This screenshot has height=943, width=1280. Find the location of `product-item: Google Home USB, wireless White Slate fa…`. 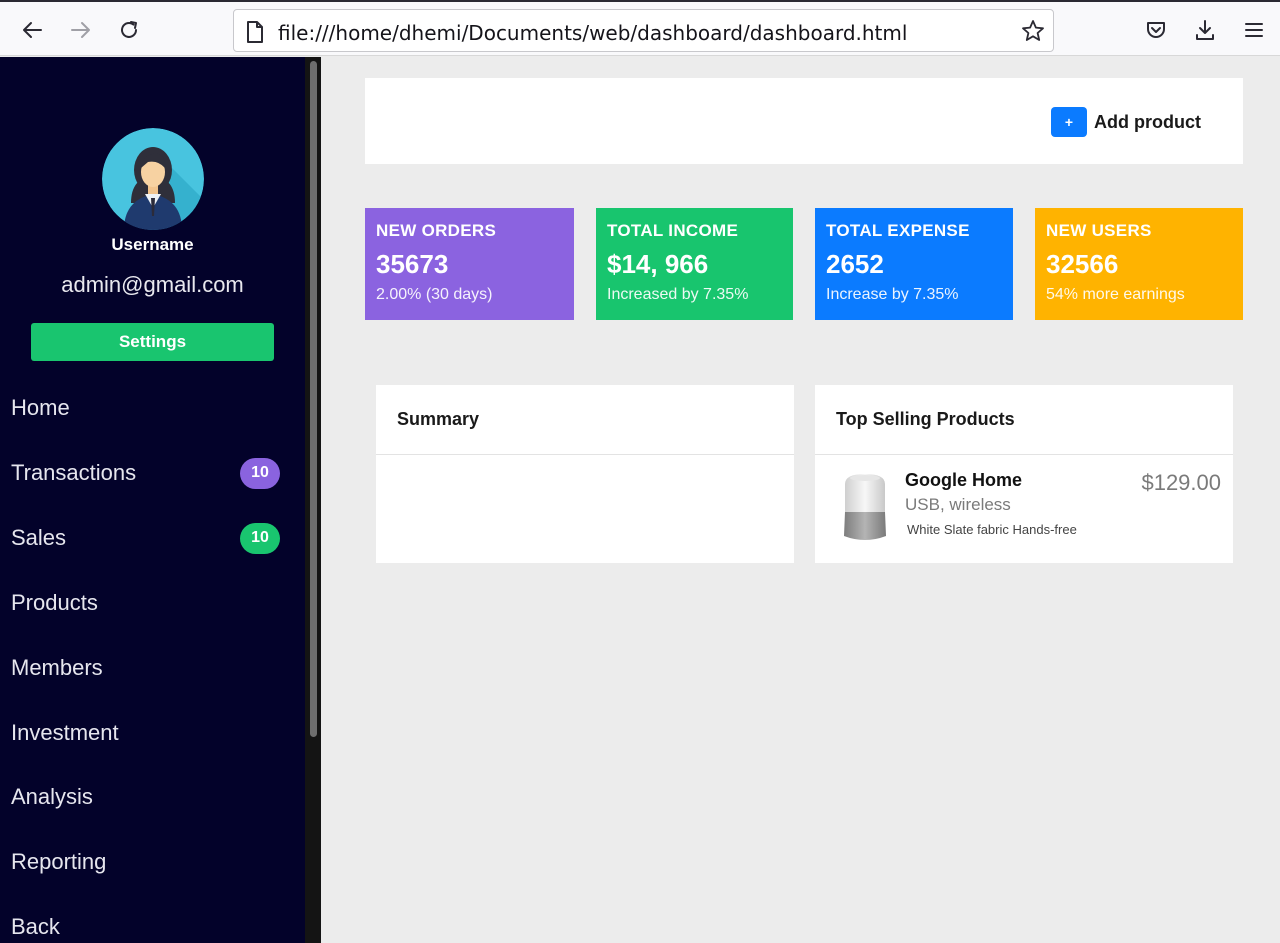

product-item: Google Home USB, wireless White Slate fa… is located at coordinates (1024, 509).